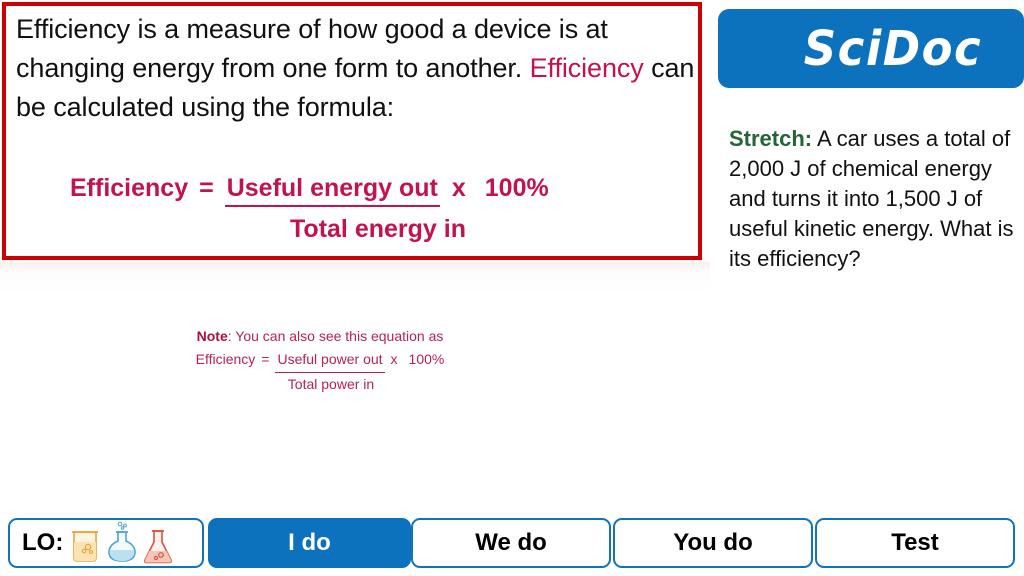  I want to click on note-formula-times: x, so click(394, 359).